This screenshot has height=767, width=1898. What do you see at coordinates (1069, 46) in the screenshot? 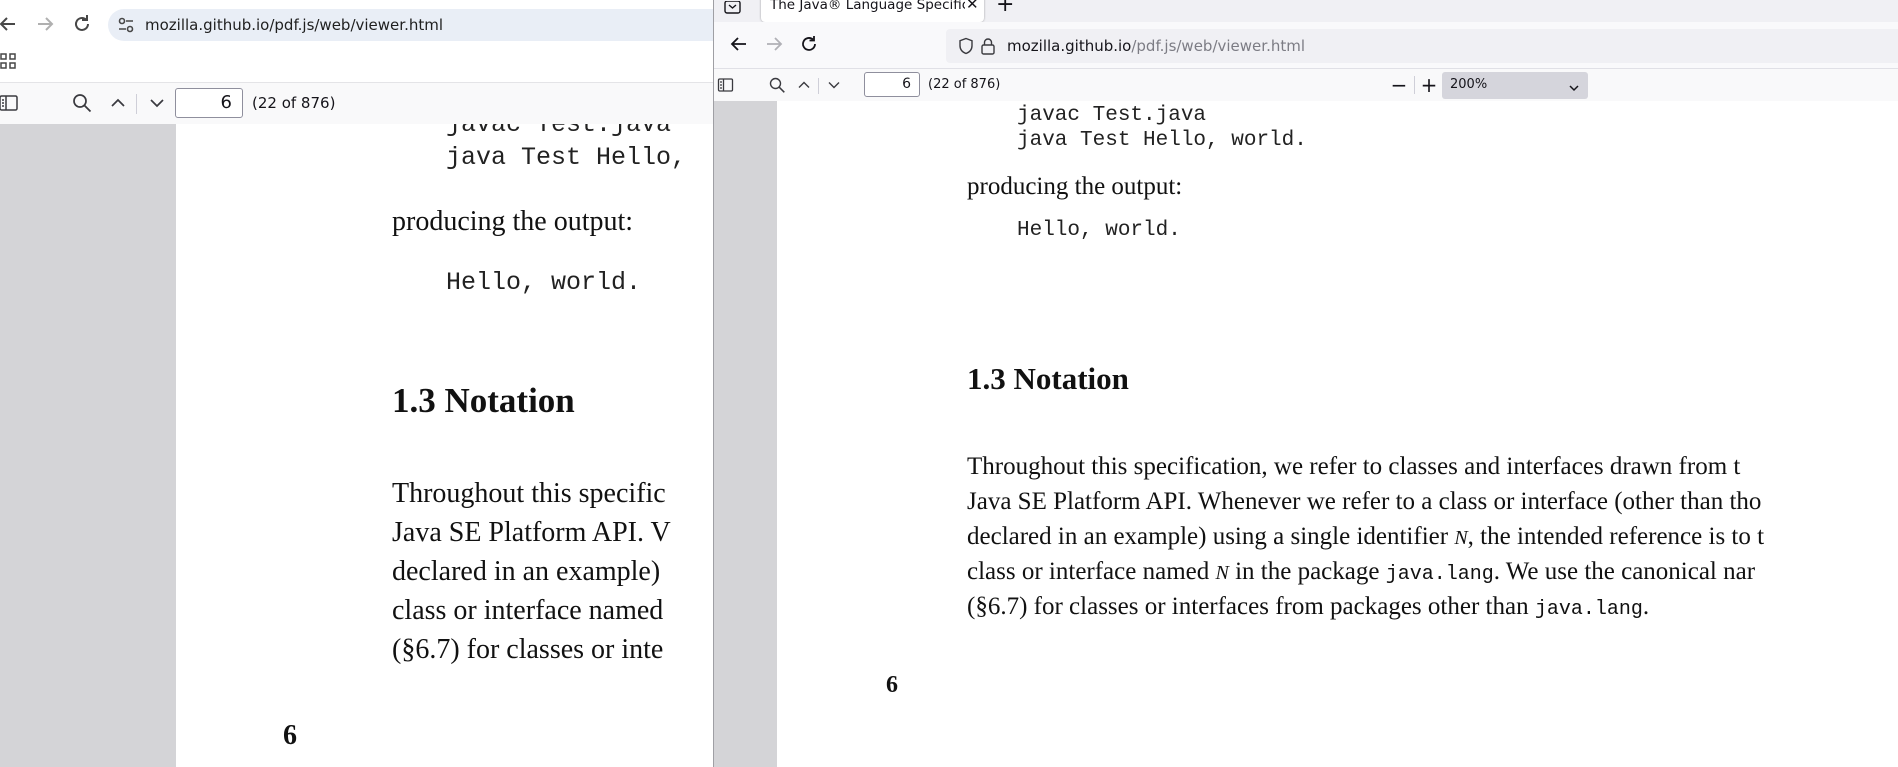
I see `address-host: mozilla.github.io` at bounding box center [1069, 46].